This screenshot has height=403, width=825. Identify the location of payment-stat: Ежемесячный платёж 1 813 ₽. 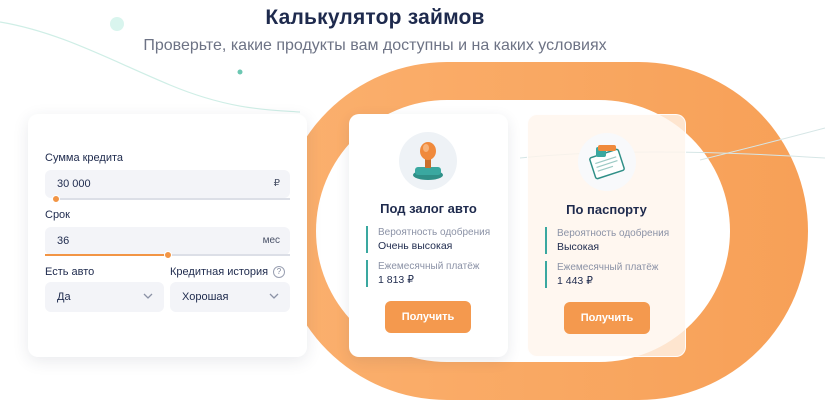
(422, 273).